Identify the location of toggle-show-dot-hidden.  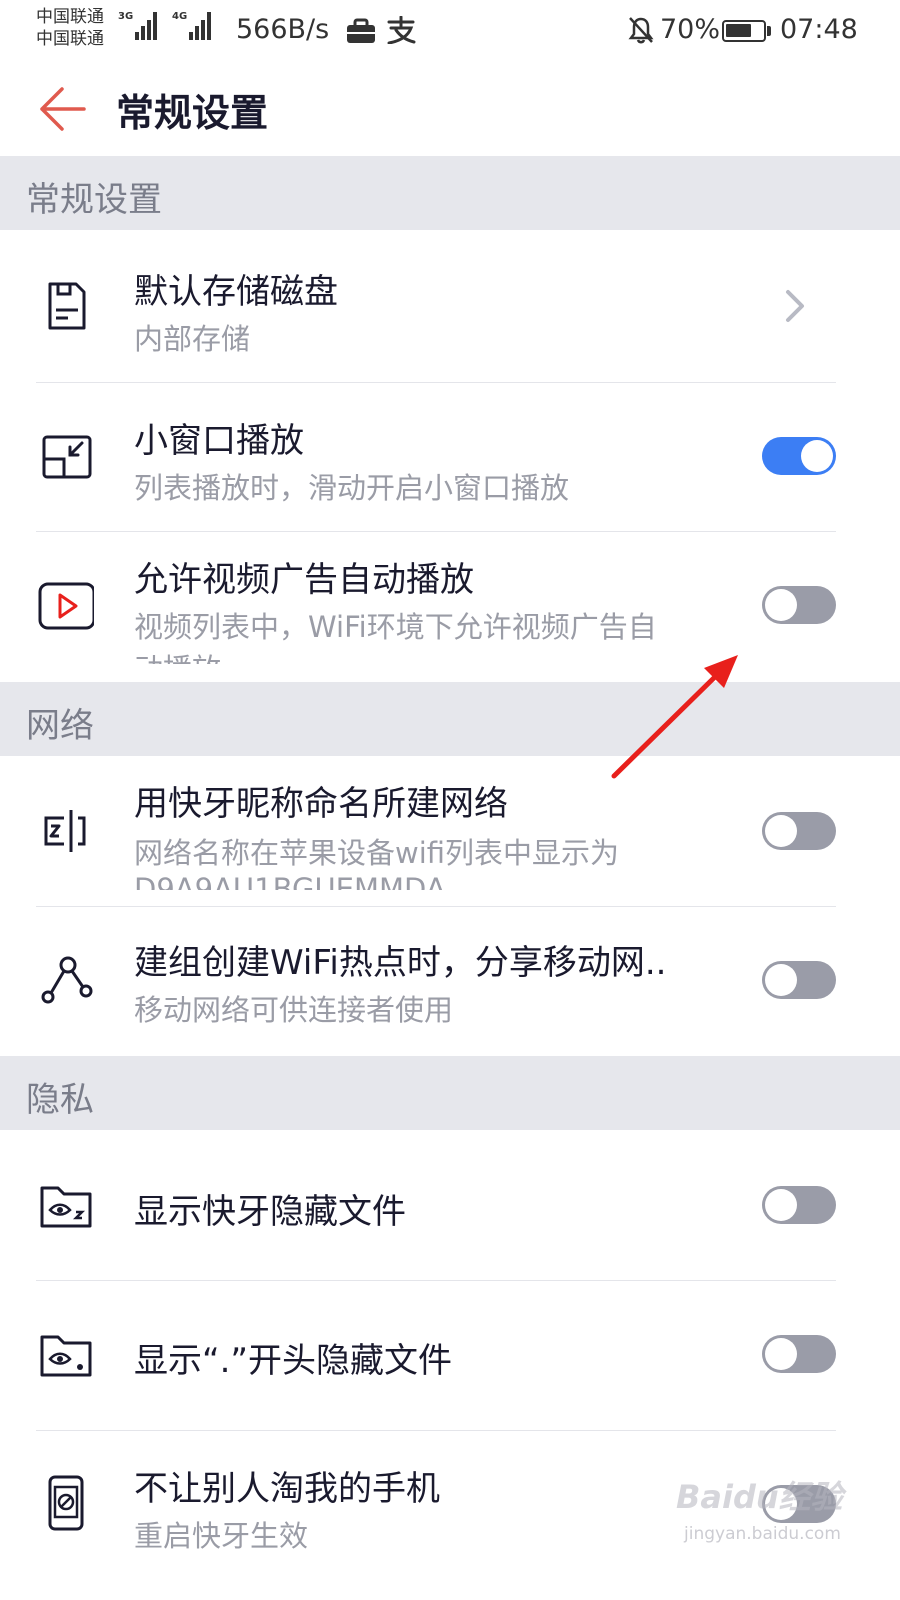
(799, 1354).